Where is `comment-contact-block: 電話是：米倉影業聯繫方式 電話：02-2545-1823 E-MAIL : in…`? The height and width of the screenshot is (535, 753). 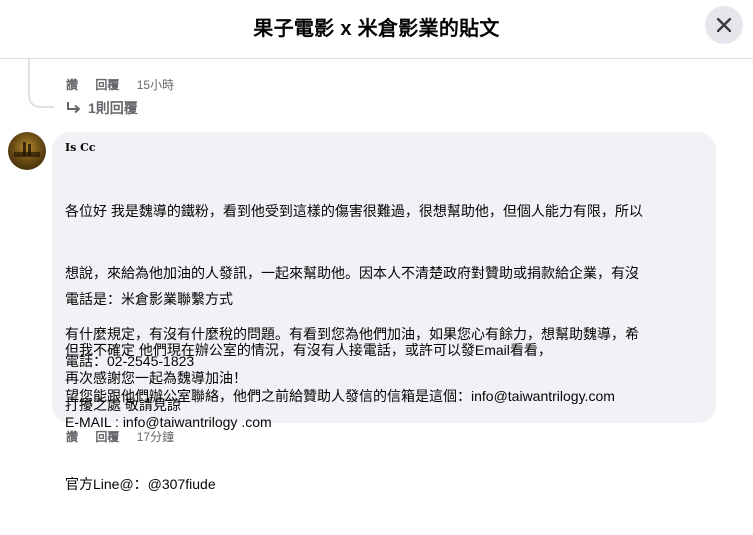
comment-contact-block: 電話是：米倉影業聯繫方式 電話：02-2545-1823 E-MAIL : in… is located at coordinates (168, 391).